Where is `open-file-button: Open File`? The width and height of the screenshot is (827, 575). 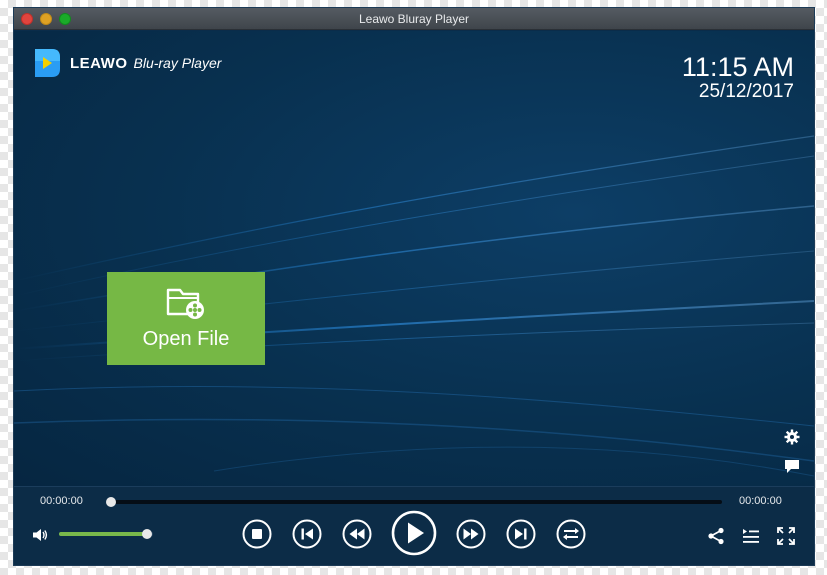 open-file-button: Open File is located at coordinates (186, 318).